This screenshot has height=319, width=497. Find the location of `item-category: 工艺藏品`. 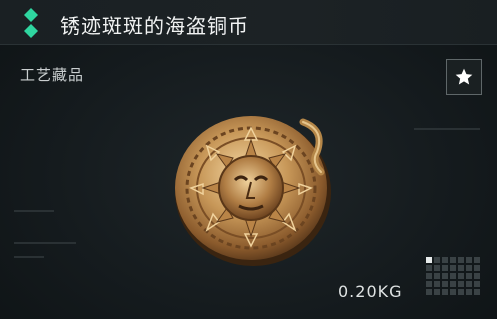

item-category: 工艺藏品 is located at coordinates (52, 75).